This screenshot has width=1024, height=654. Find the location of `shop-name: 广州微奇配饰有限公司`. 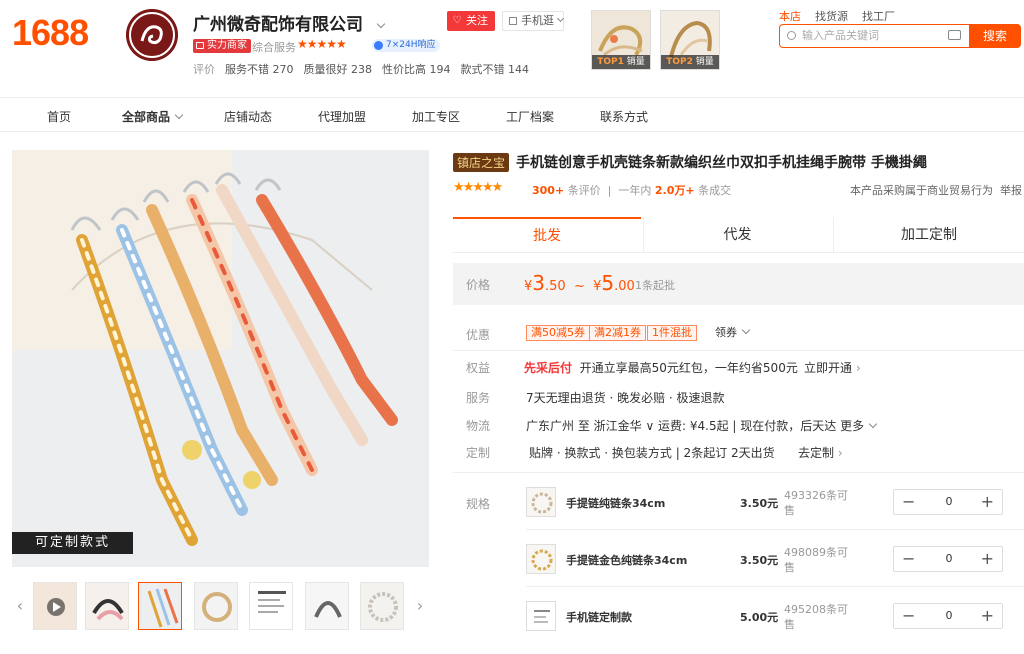

shop-name: 广州微奇配饰有限公司 is located at coordinates (278, 22).